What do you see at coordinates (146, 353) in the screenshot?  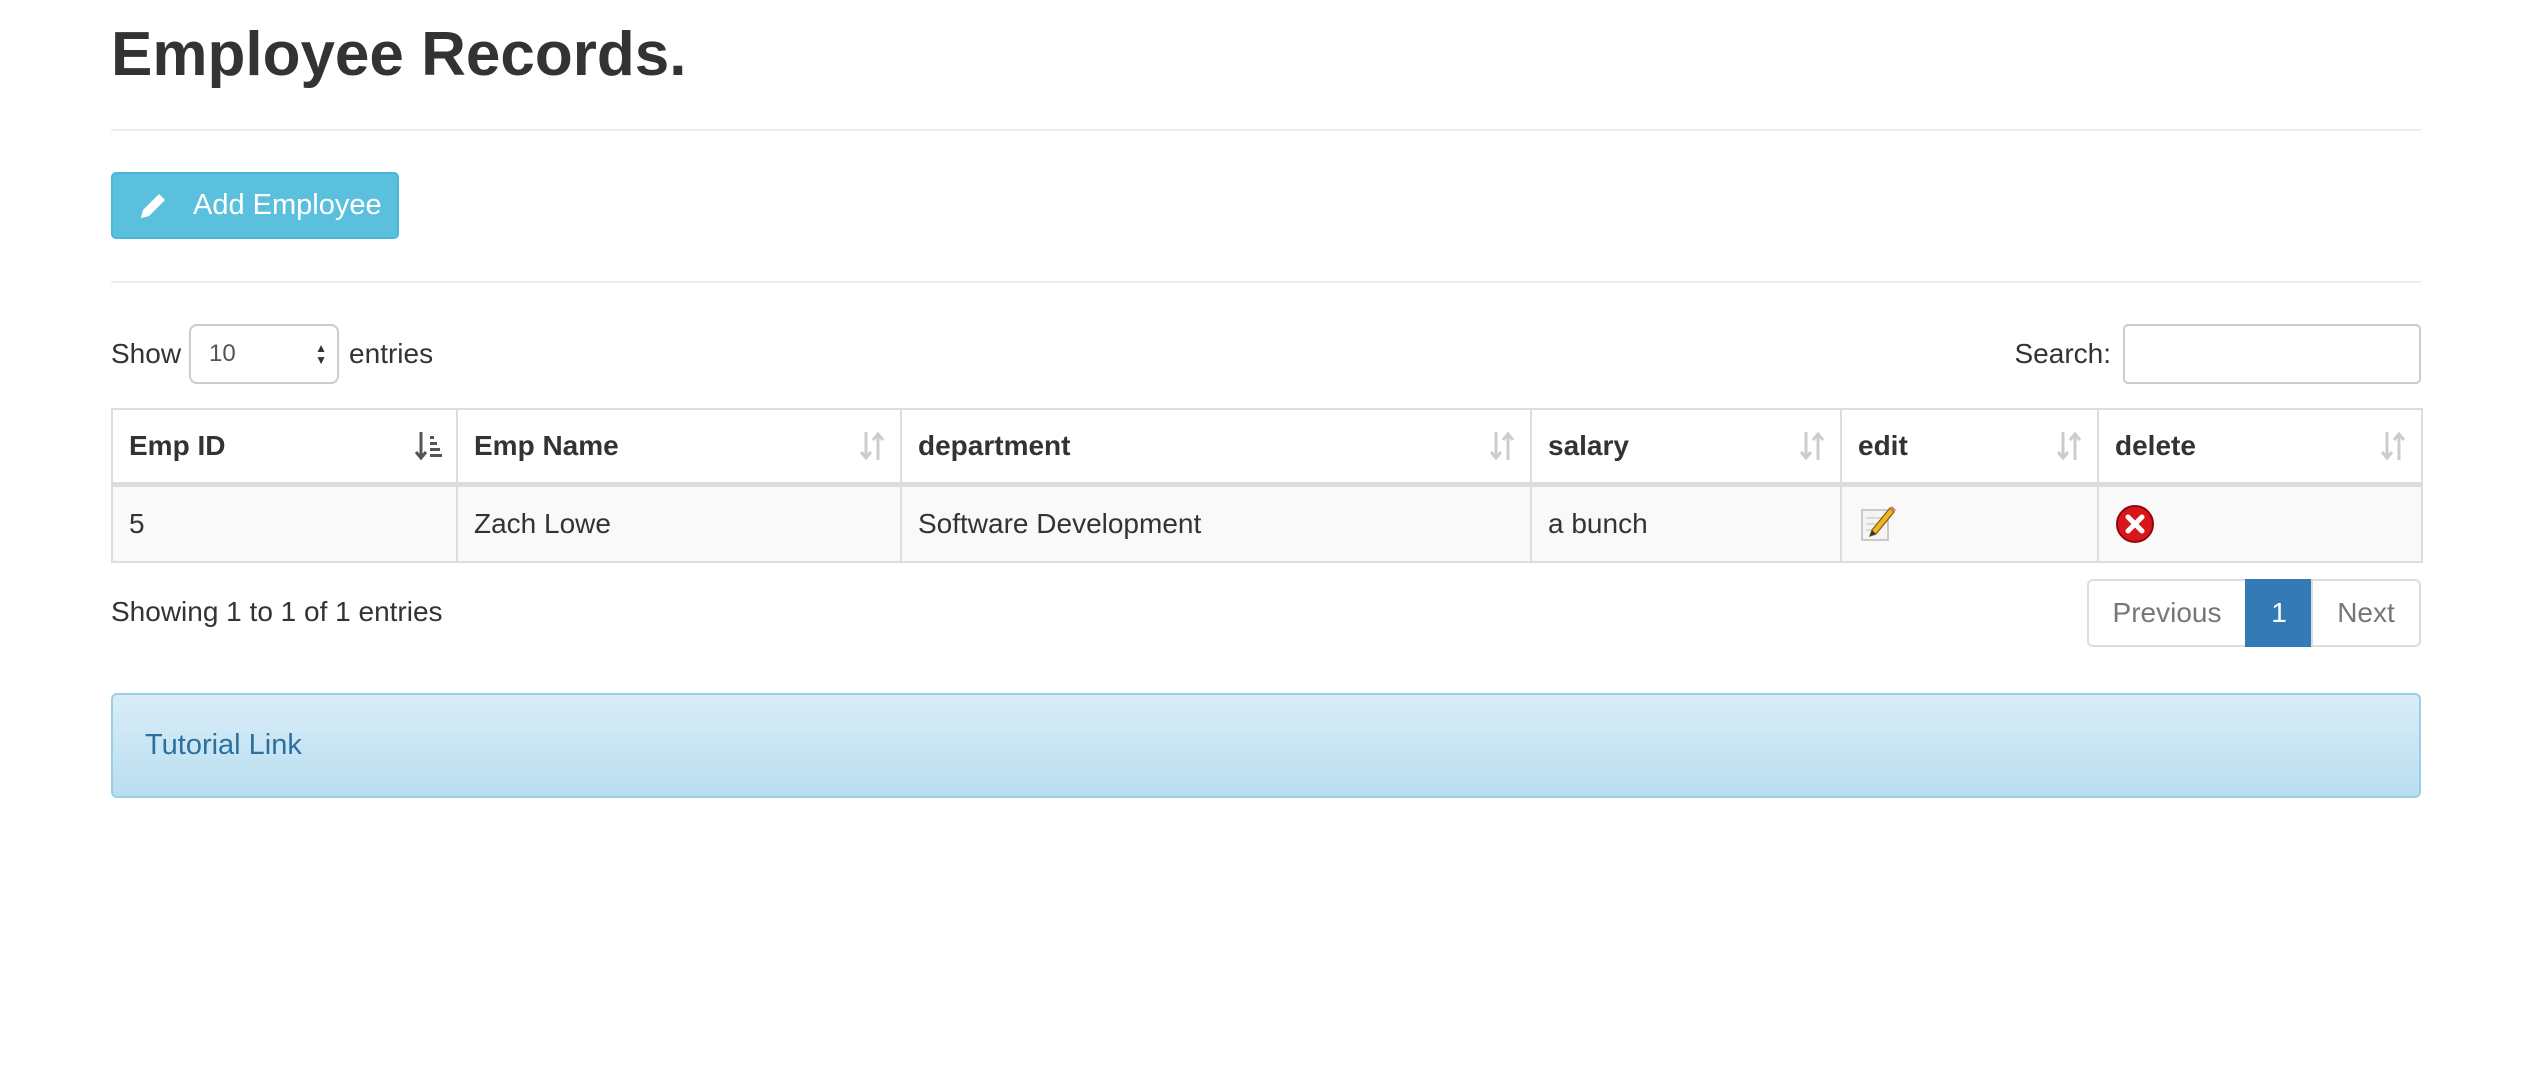 I see `show-label: Show` at bounding box center [146, 353].